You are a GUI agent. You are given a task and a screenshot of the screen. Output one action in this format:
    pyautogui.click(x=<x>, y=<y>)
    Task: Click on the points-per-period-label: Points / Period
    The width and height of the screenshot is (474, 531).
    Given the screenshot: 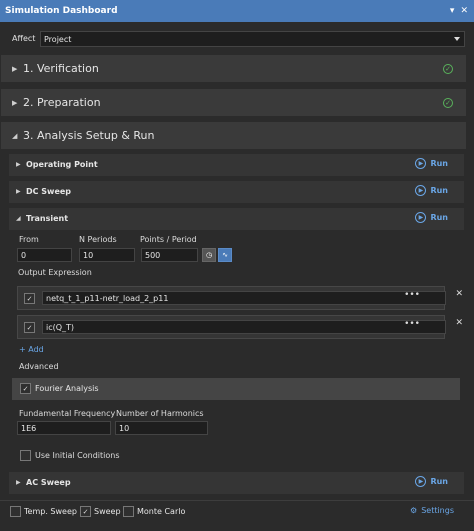 What is the action you would take?
    pyautogui.click(x=168, y=239)
    